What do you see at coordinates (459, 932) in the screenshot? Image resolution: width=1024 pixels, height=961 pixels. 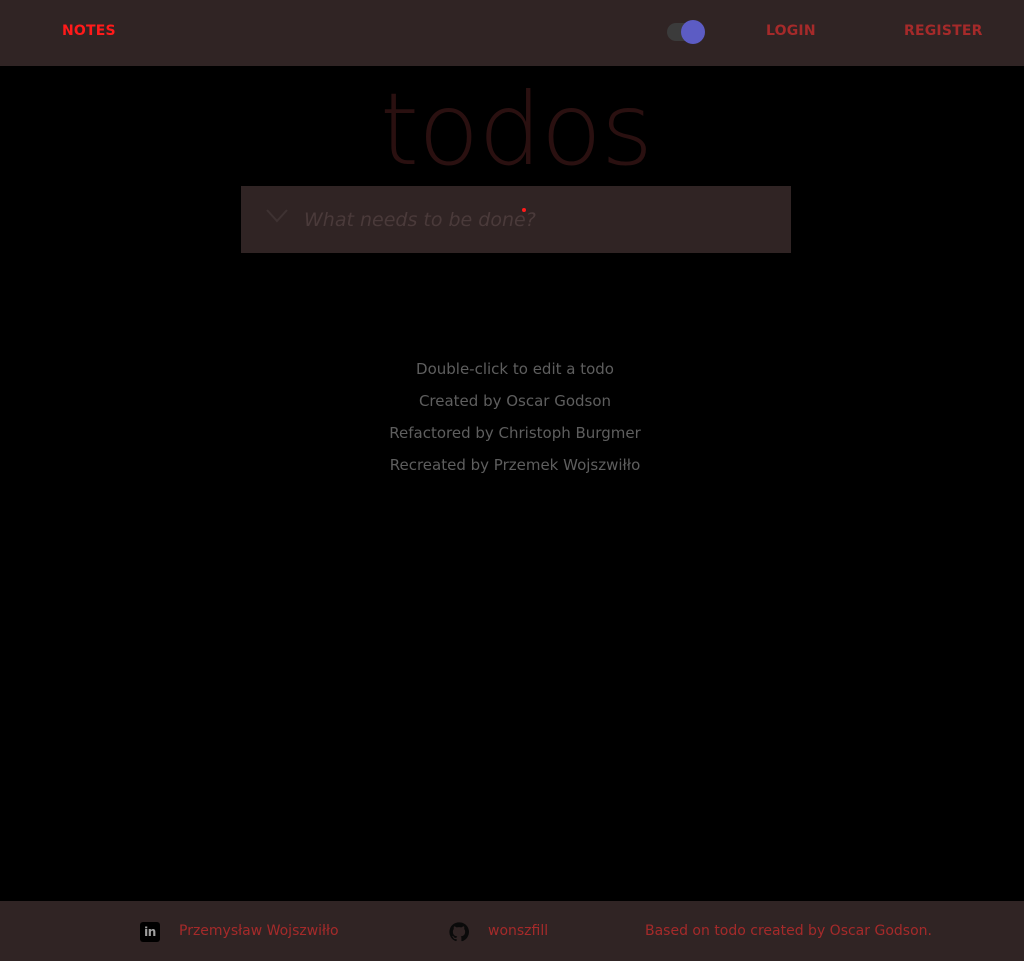 I see `github-icon` at bounding box center [459, 932].